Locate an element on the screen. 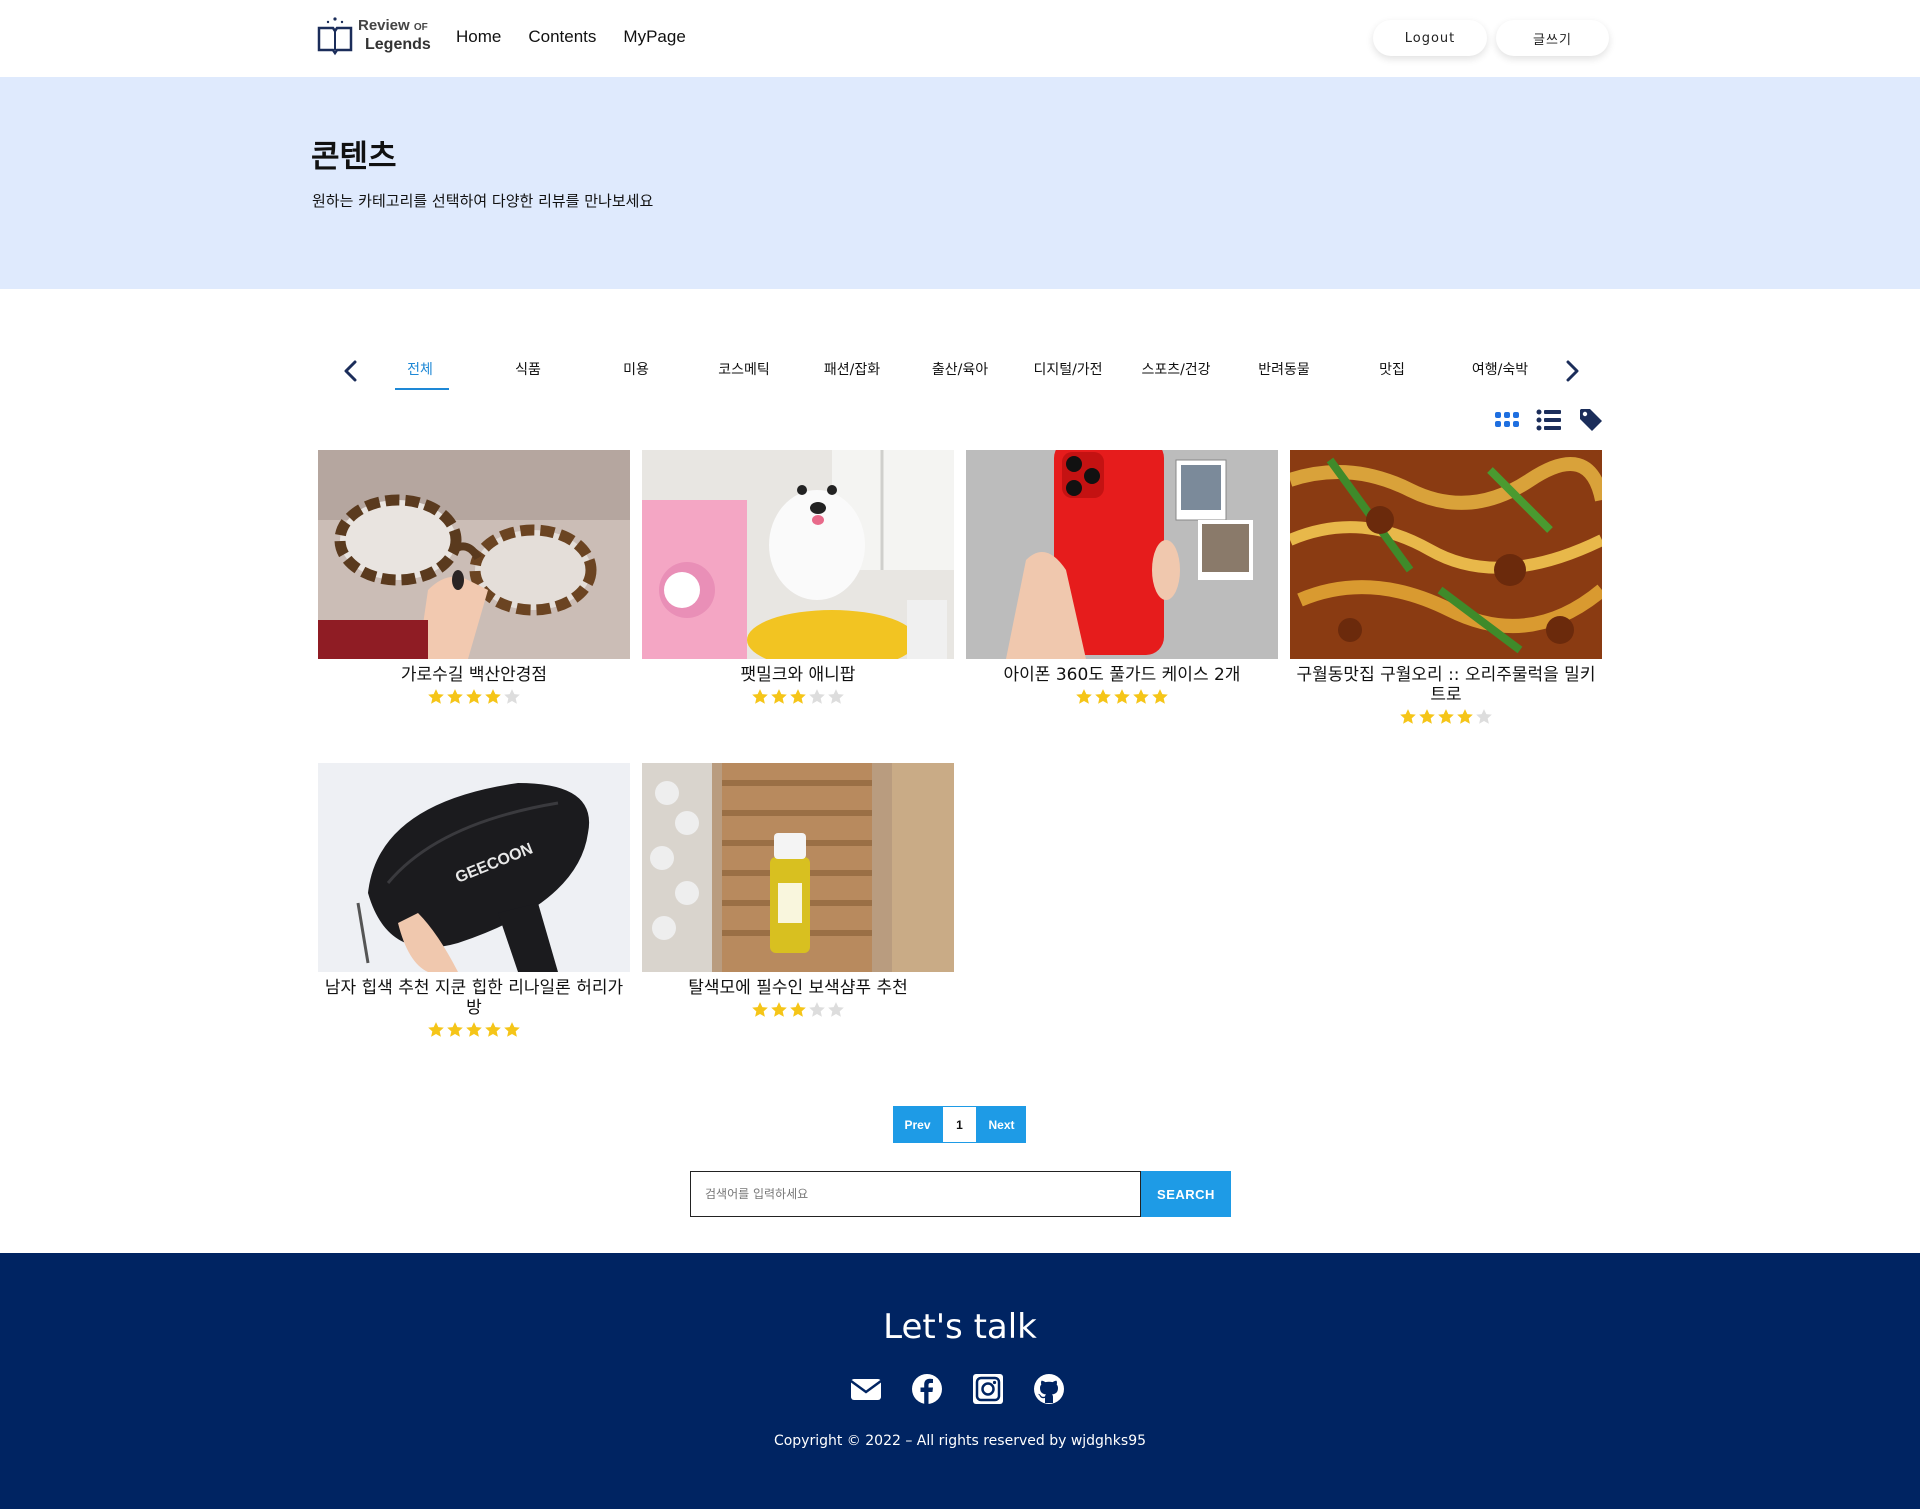  search-input is located at coordinates (915, 1194).